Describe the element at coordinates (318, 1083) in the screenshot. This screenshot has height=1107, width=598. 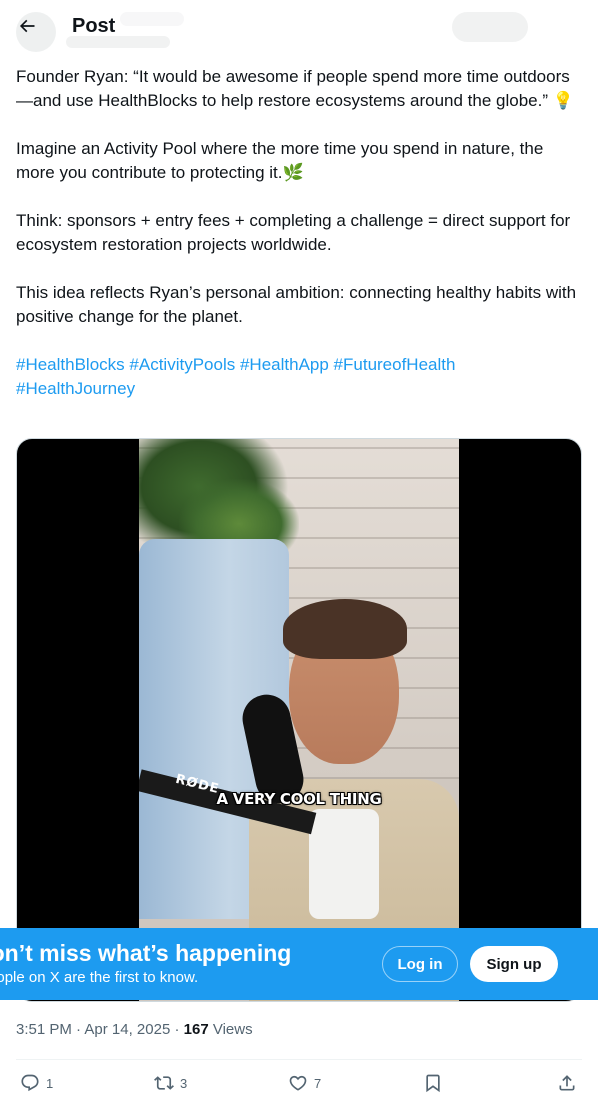
I see `like-count: 7` at that location.